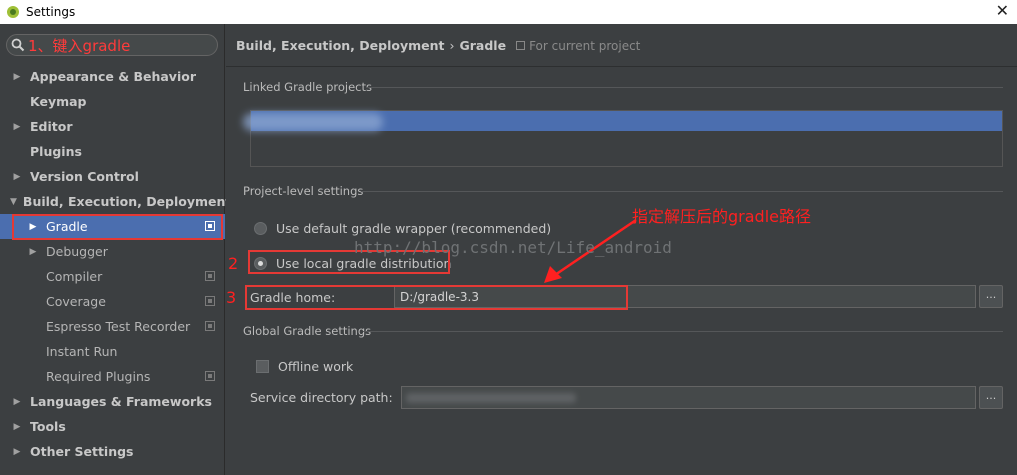 The width and height of the screenshot is (1017, 475). What do you see at coordinates (51, 126) in the screenshot?
I see `sidebar-item-label: Editor` at bounding box center [51, 126].